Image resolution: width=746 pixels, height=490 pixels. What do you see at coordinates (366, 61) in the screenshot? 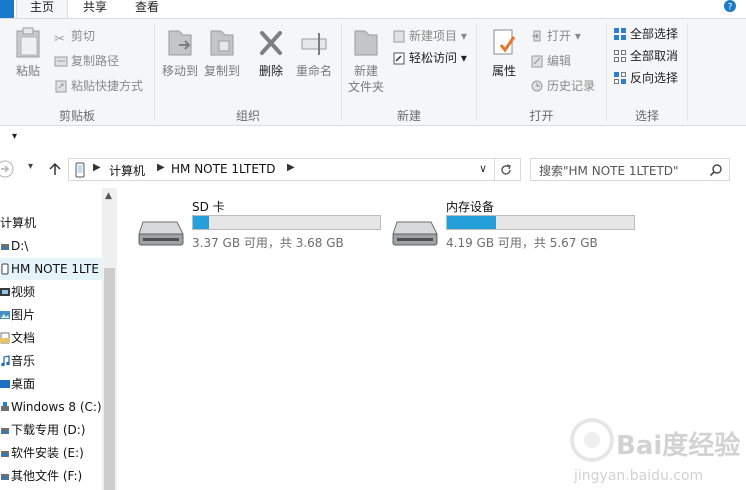
I see `new-folder-button: 新建 文件夹` at bounding box center [366, 61].